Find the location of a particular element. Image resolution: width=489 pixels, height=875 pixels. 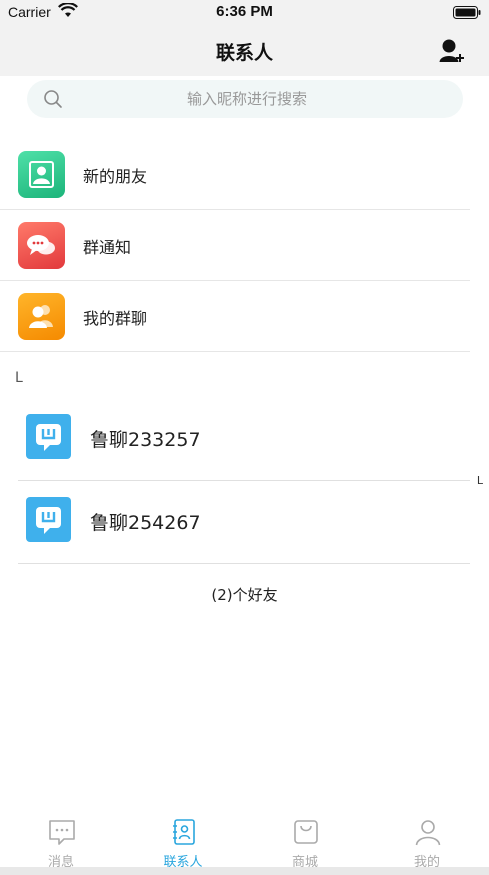

clock: 6:36 PM is located at coordinates (244, 11).